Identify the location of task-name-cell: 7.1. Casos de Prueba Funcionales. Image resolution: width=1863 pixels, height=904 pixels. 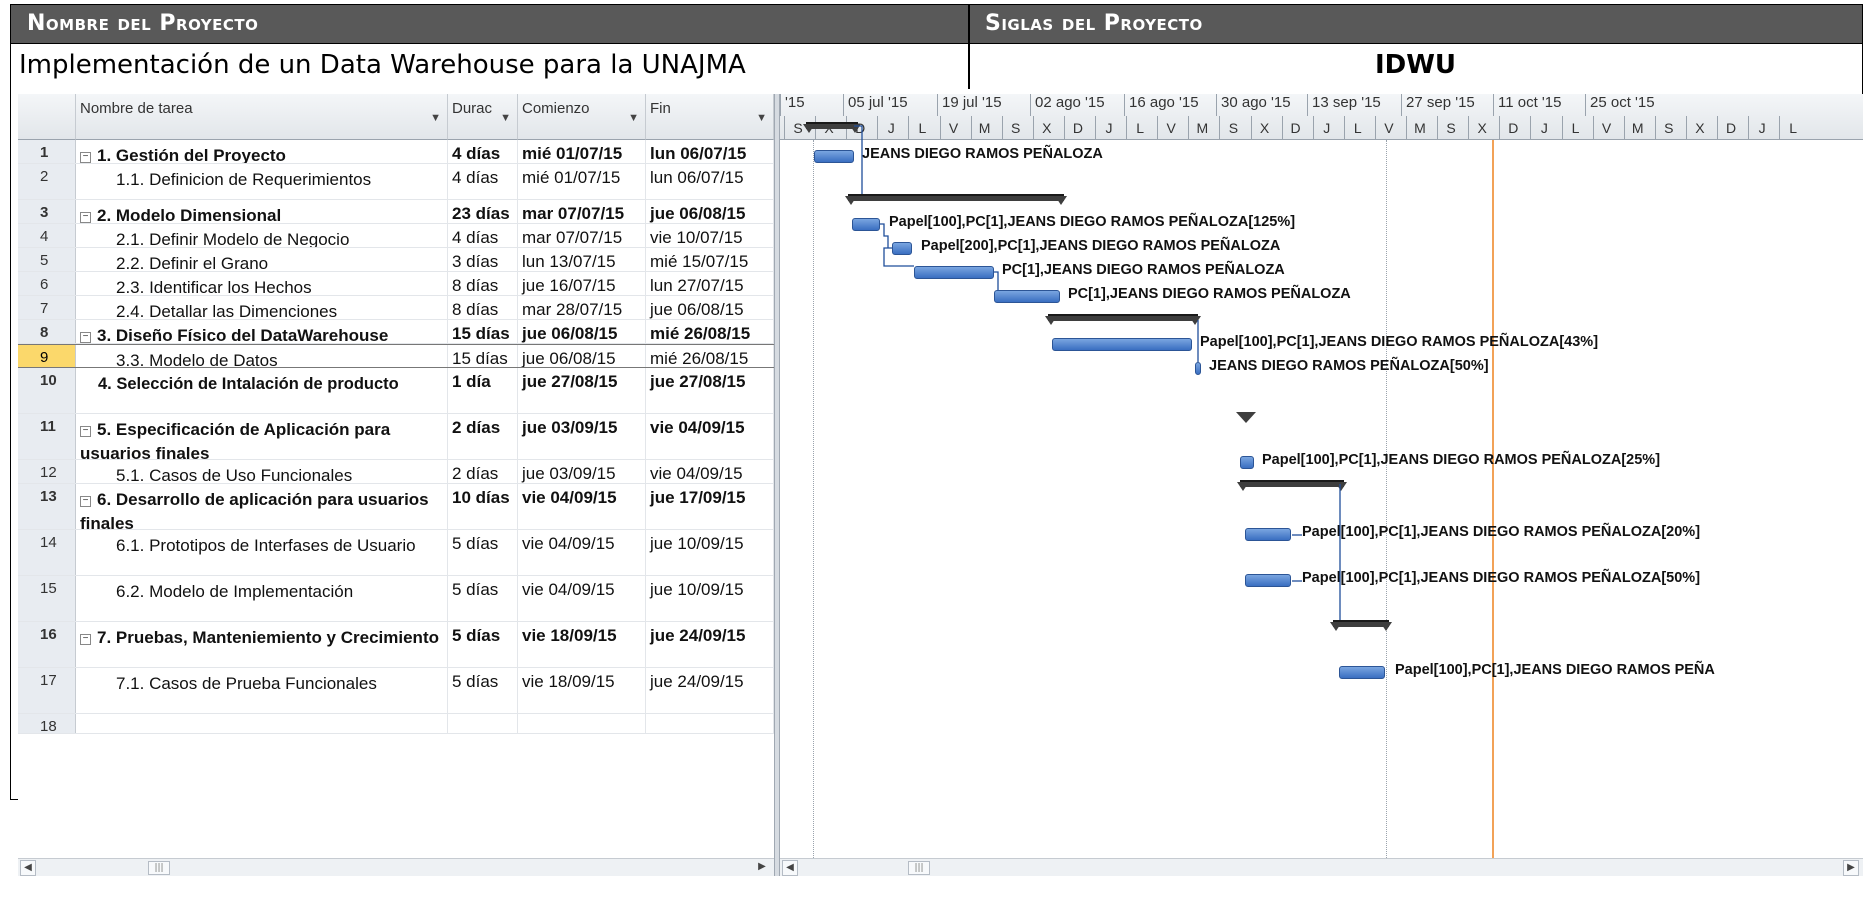
(262, 690).